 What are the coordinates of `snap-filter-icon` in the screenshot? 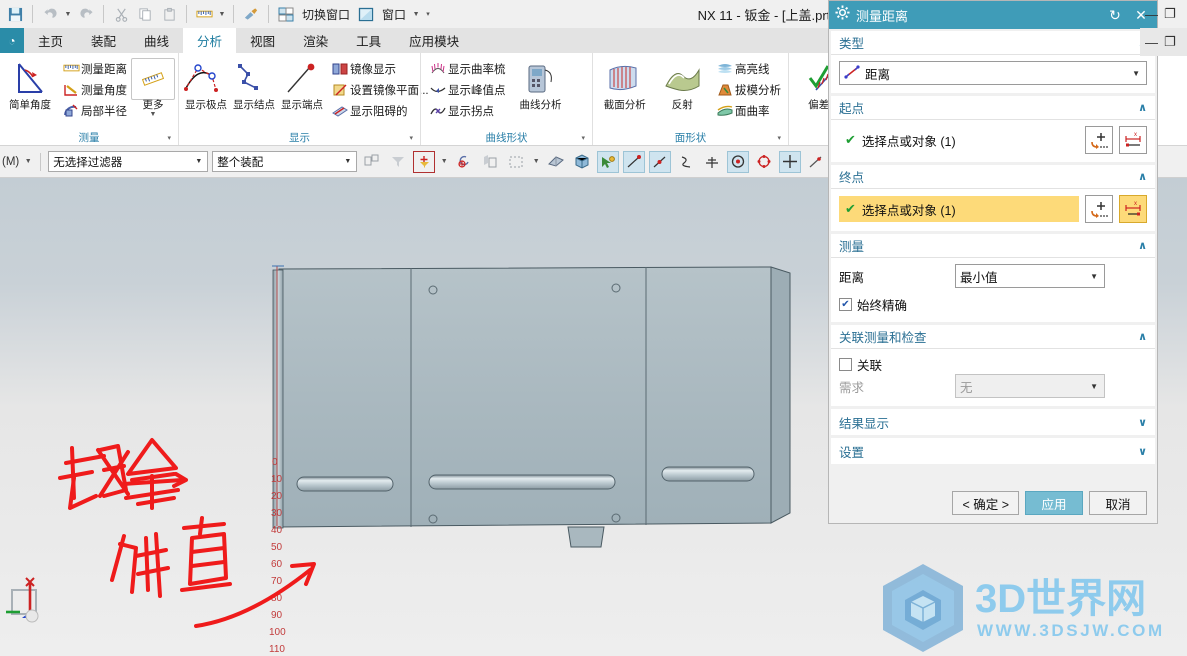 It's located at (398, 162).